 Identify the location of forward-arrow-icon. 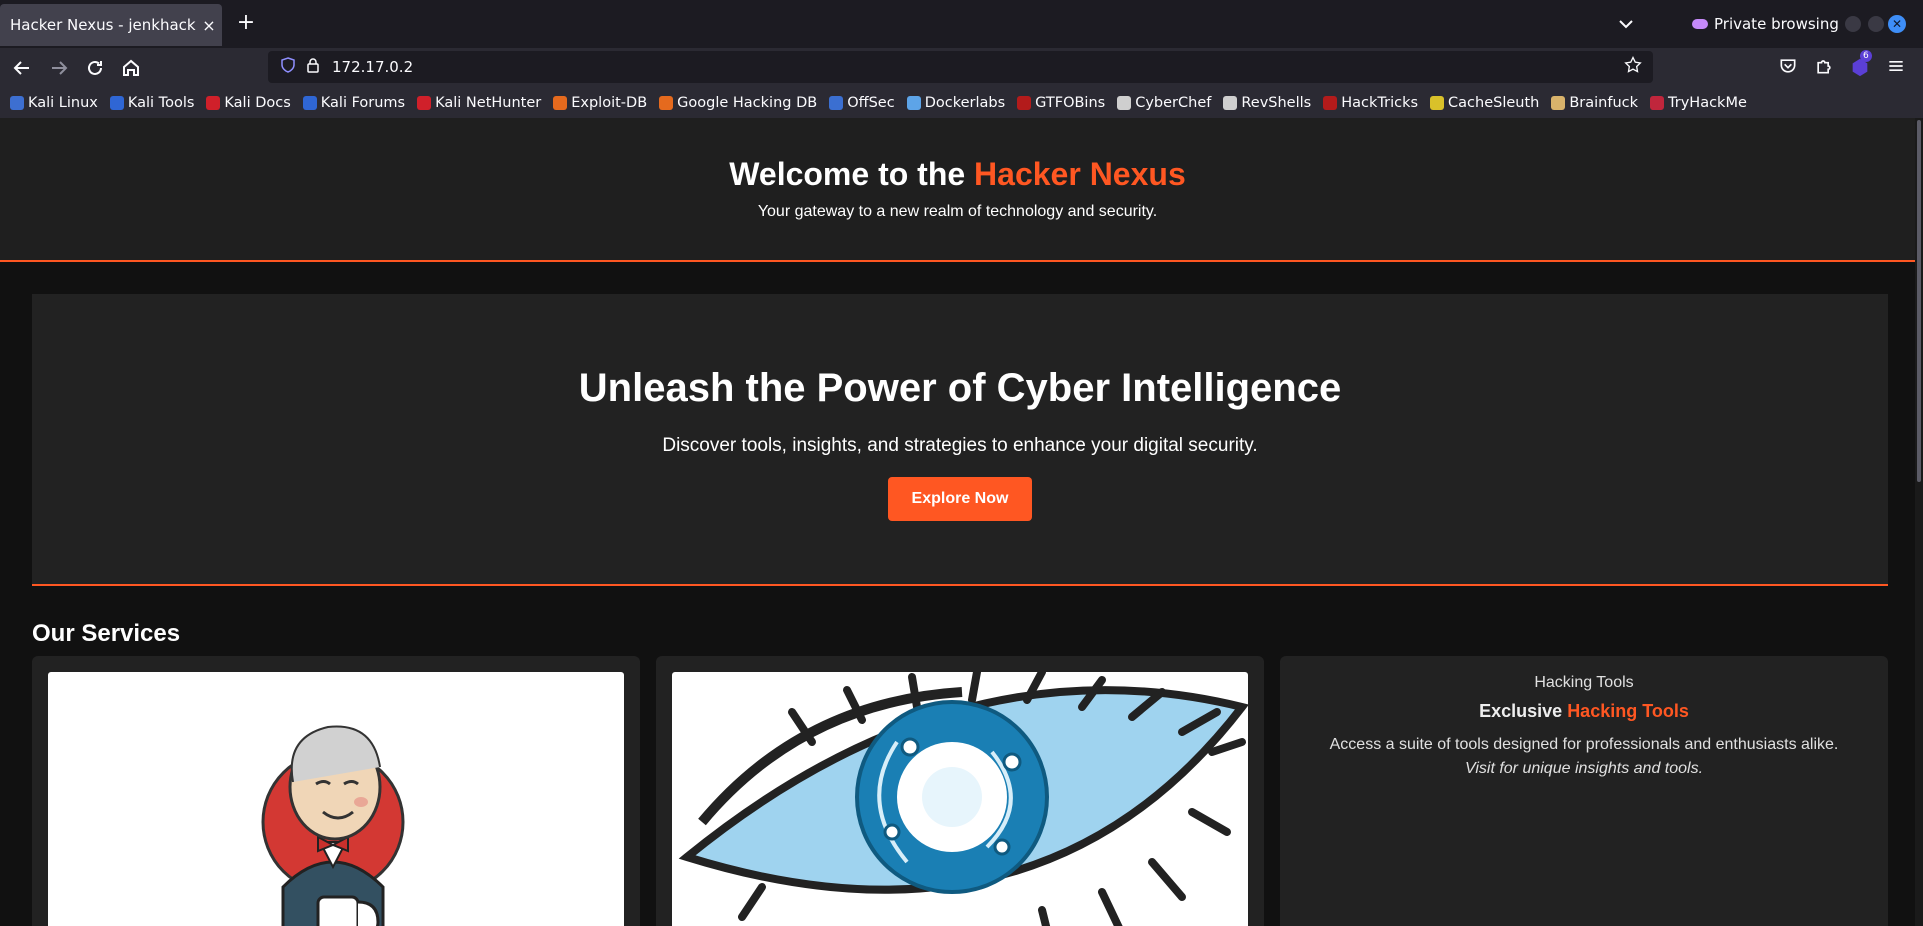
(59, 68).